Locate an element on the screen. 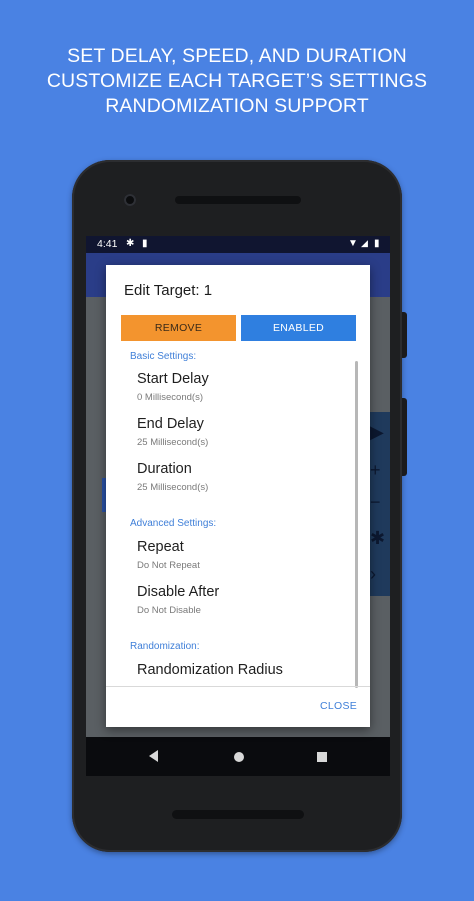 The image size is (474, 901). wifi-icon: ▼ is located at coordinates (353, 243).